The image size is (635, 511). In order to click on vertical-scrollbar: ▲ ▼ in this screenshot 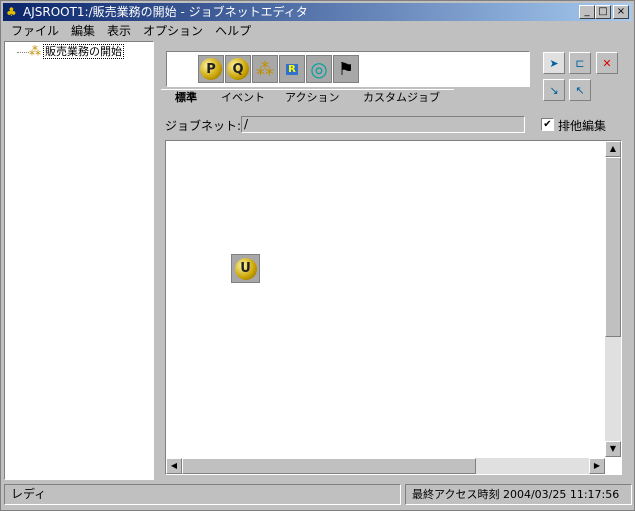, I will do `click(613, 299)`.